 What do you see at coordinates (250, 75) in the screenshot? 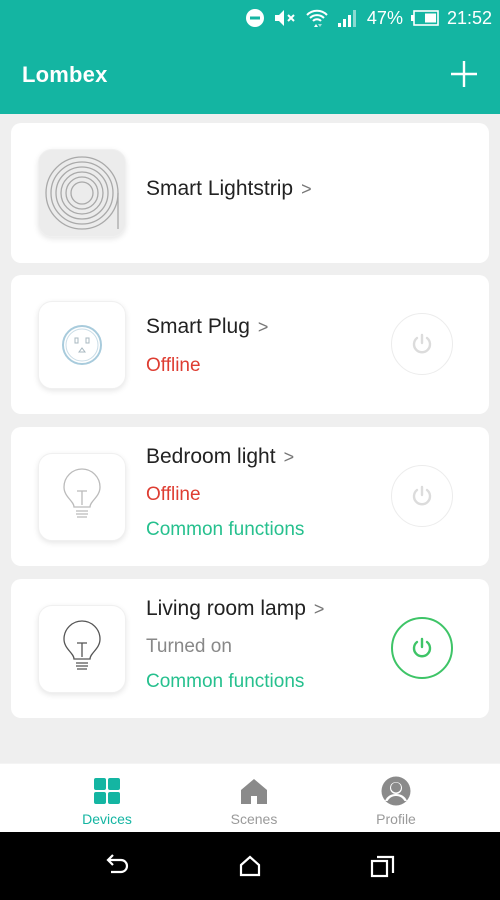
I see `app-bar: Lombex` at bounding box center [250, 75].